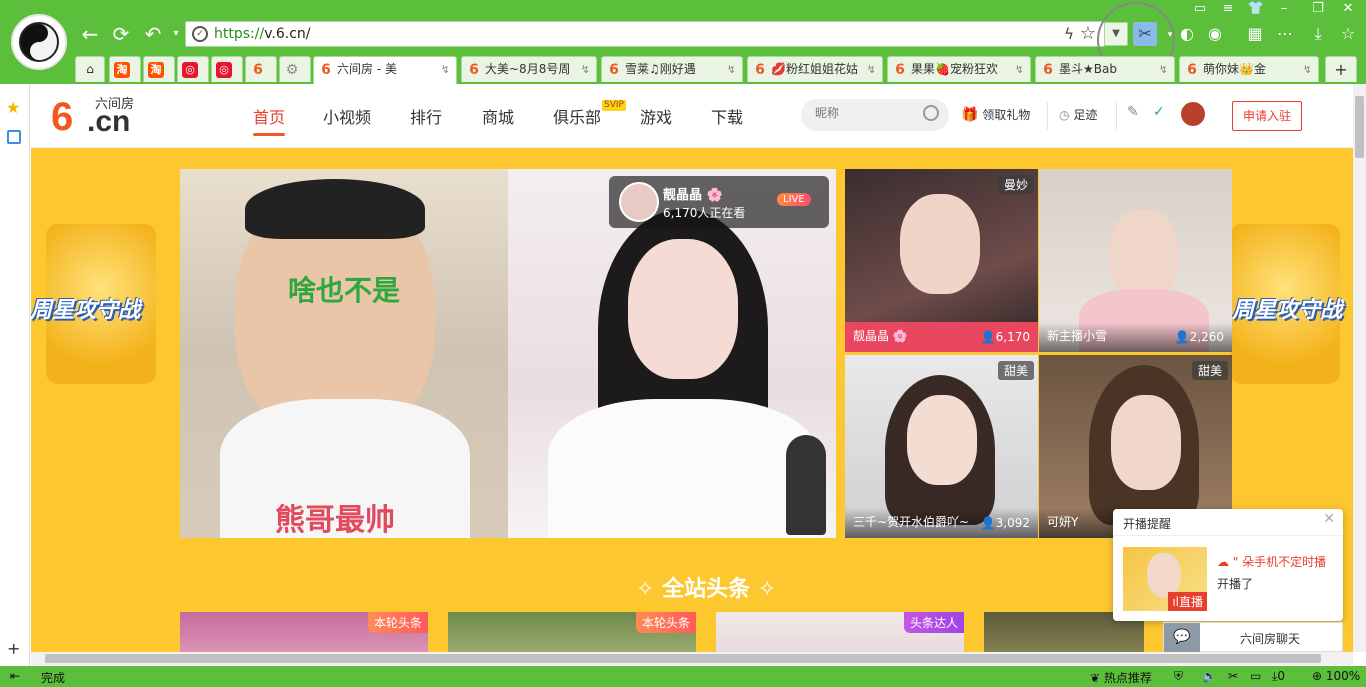 This screenshot has width=1366, height=687. I want to click on nav-download: 下载, so click(727, 116).